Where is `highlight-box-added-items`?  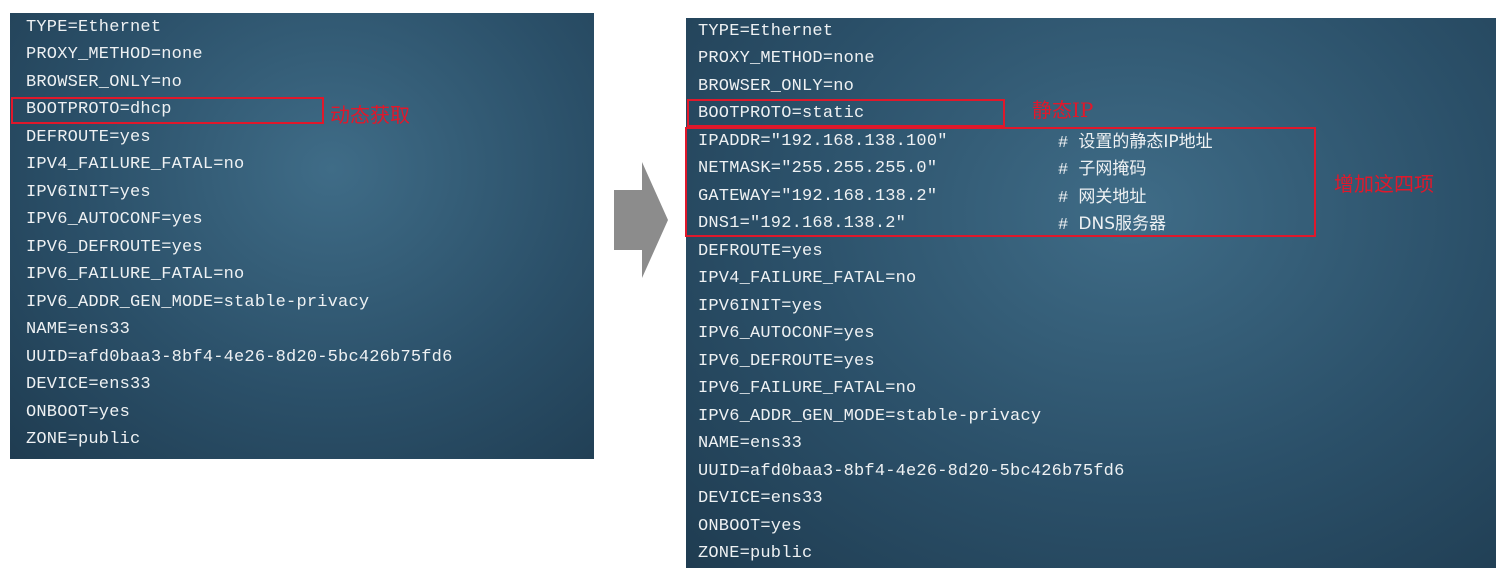 highlight-box-added-items is located at coordinates (1000, 182).